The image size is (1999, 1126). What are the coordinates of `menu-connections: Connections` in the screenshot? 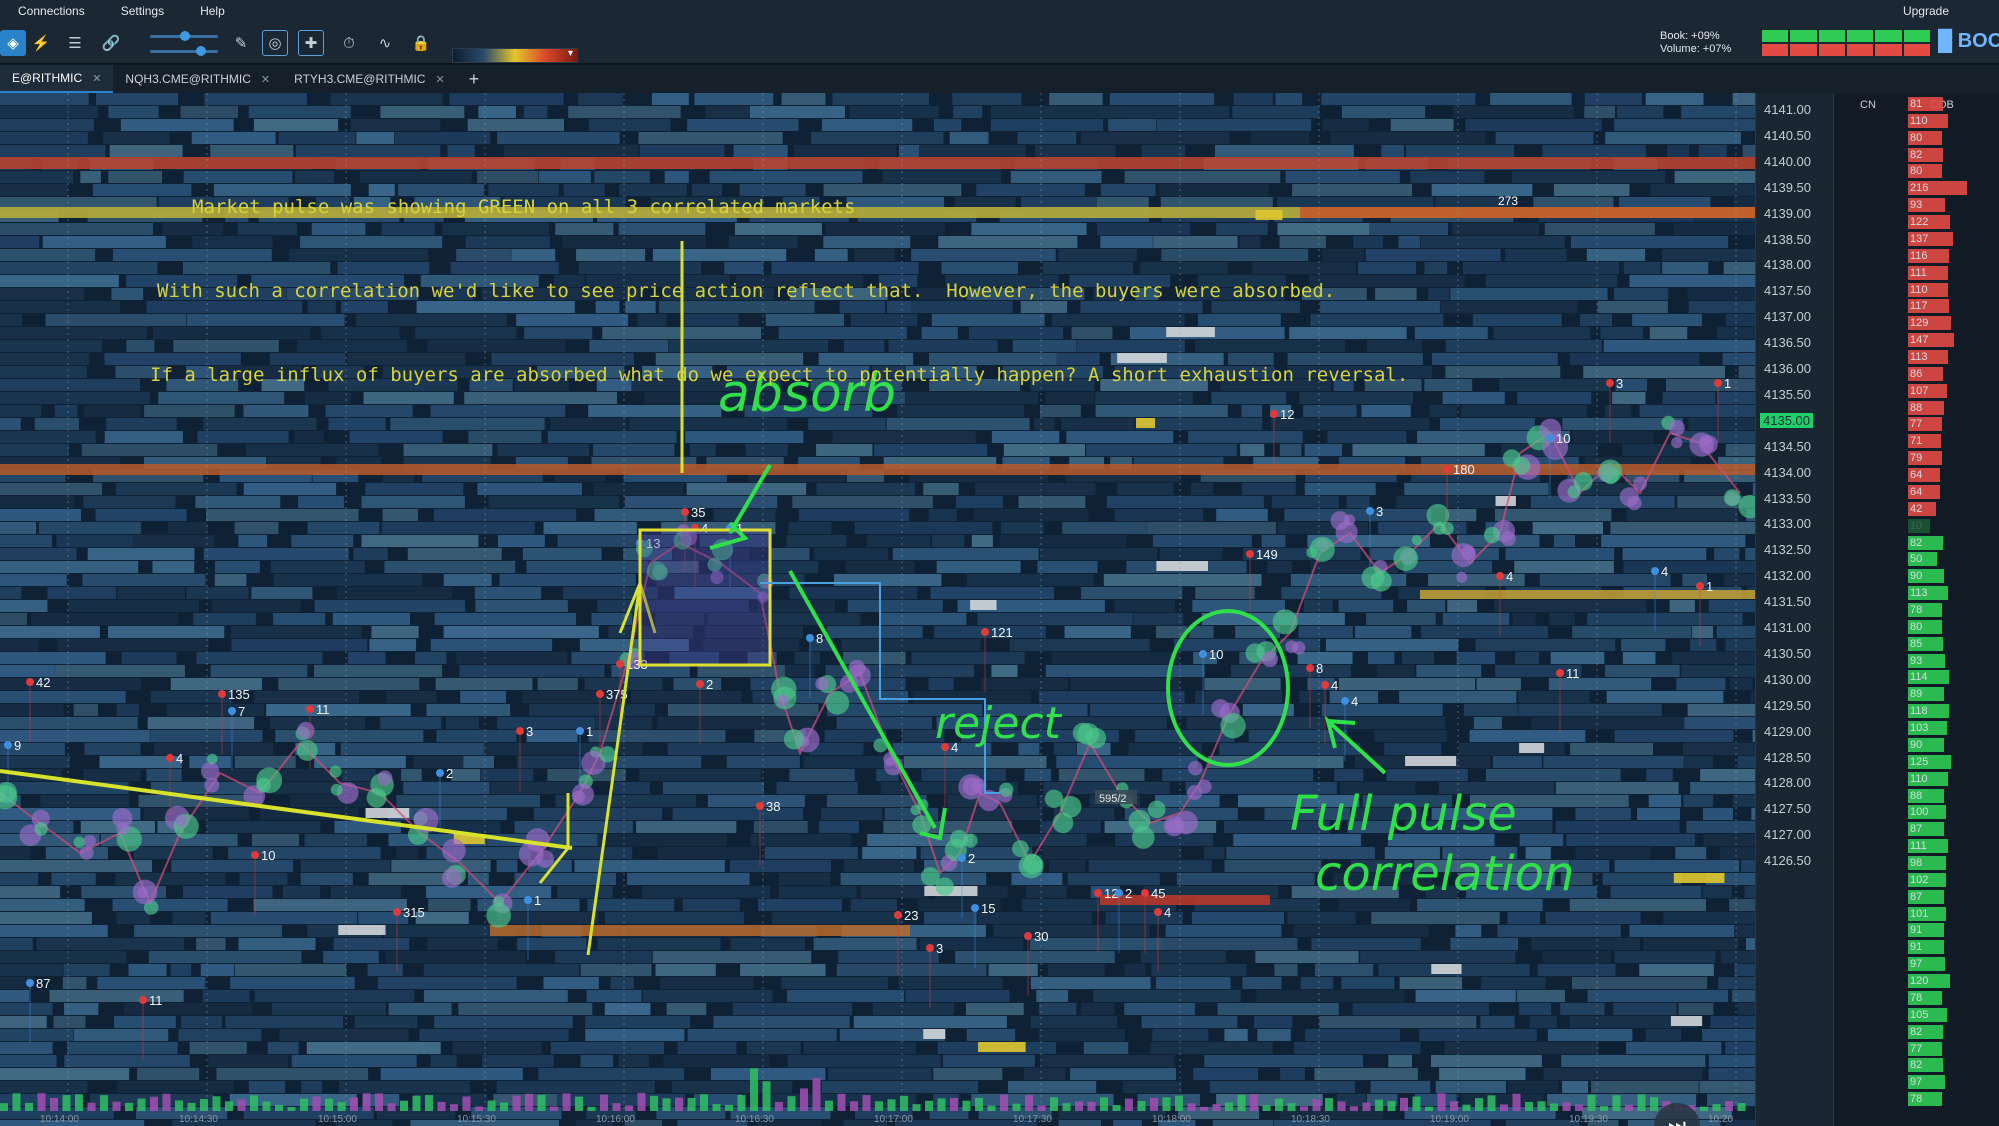 It's located at (51, 11).